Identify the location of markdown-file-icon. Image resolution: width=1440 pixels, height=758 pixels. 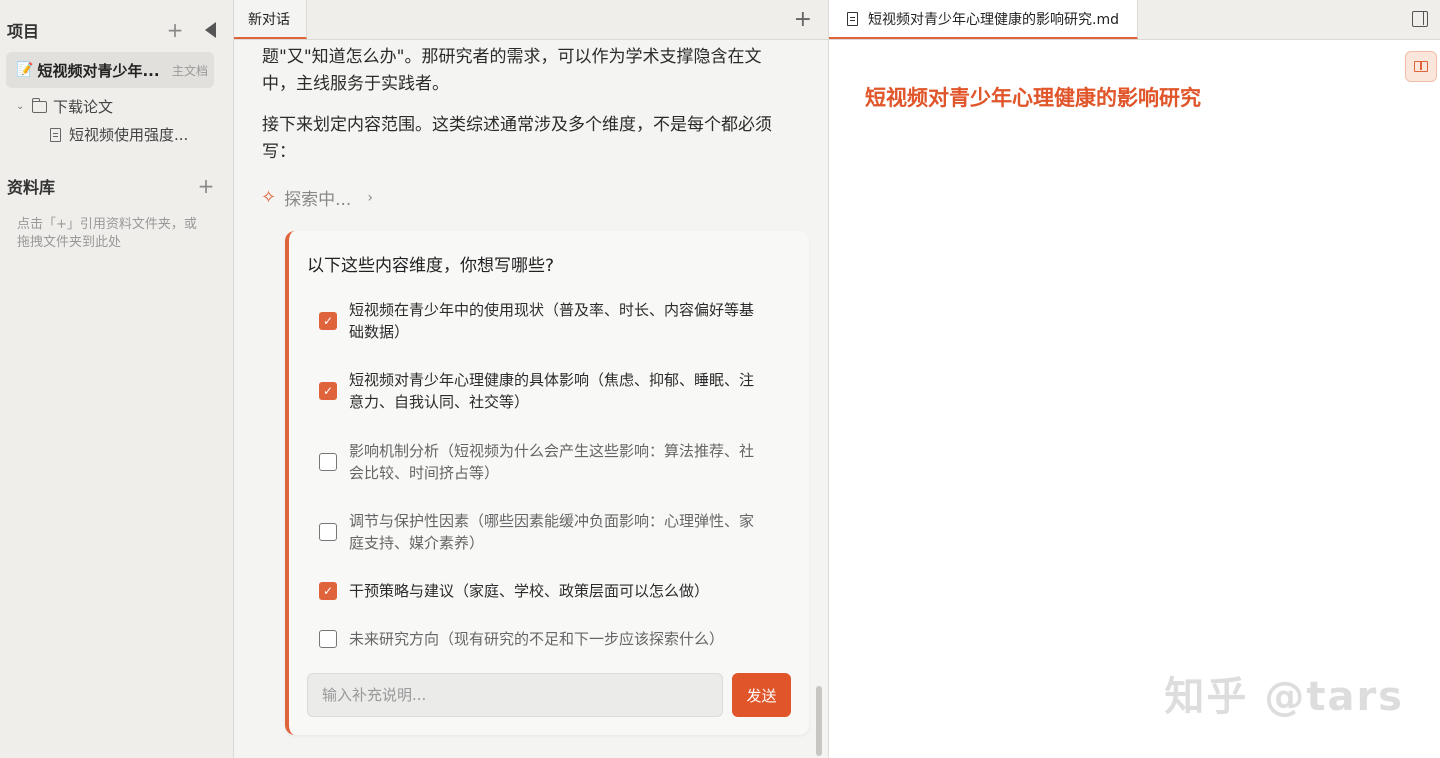
(852, 18).